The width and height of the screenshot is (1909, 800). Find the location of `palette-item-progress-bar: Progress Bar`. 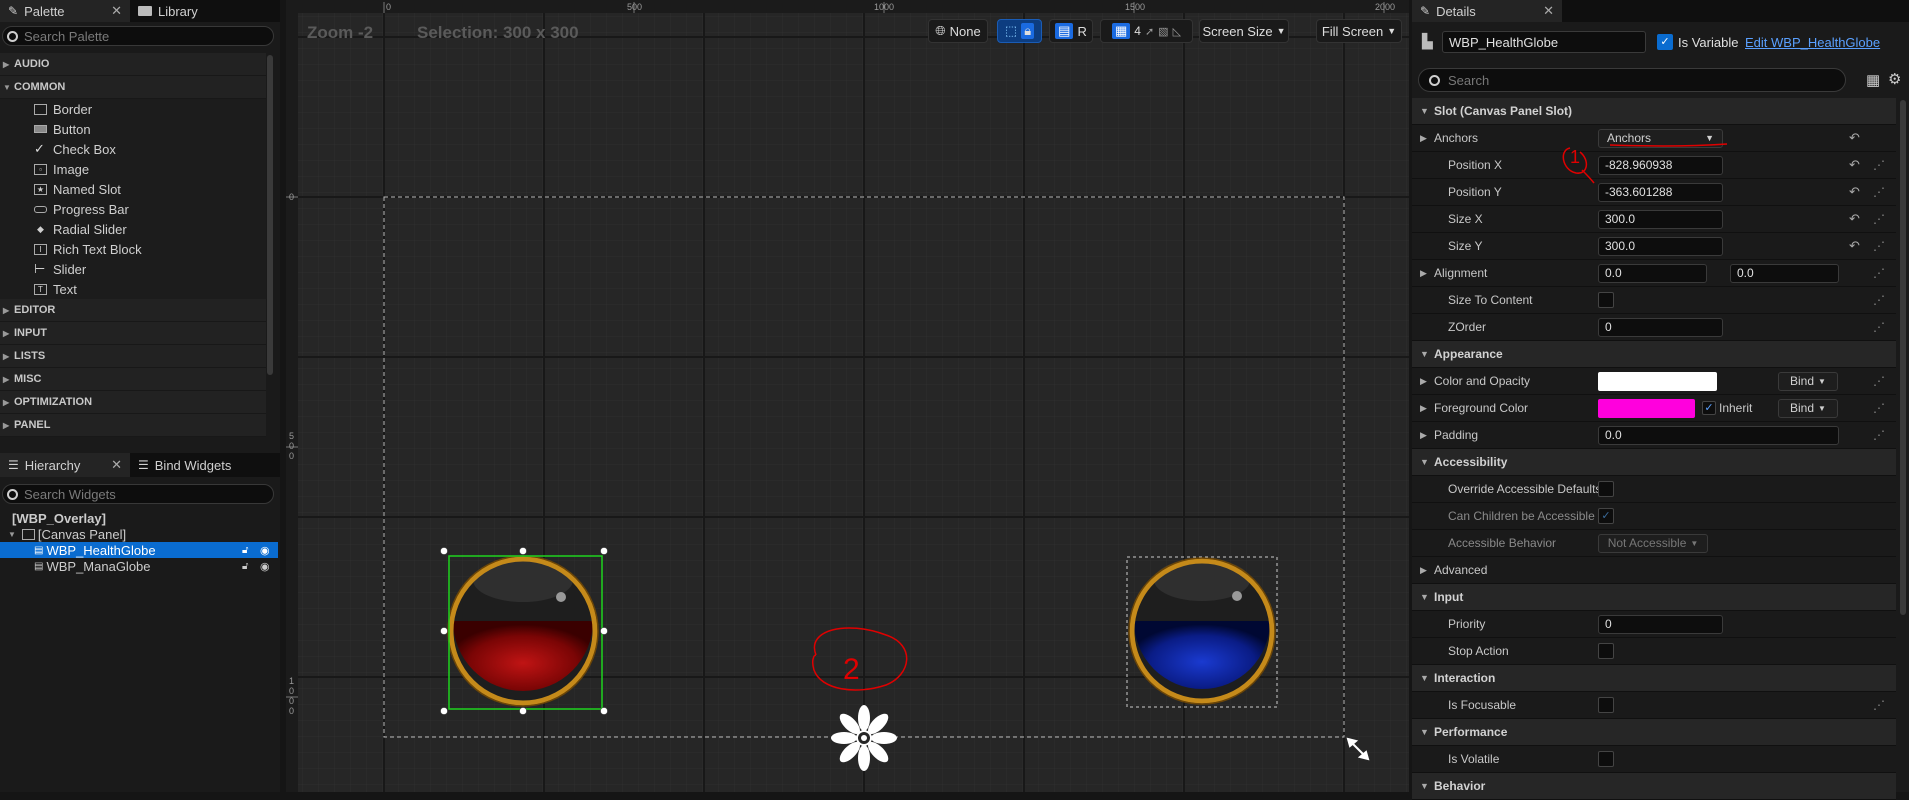

palette-item-progress-bar: Progress Bar is located at coordinates (133, 209).